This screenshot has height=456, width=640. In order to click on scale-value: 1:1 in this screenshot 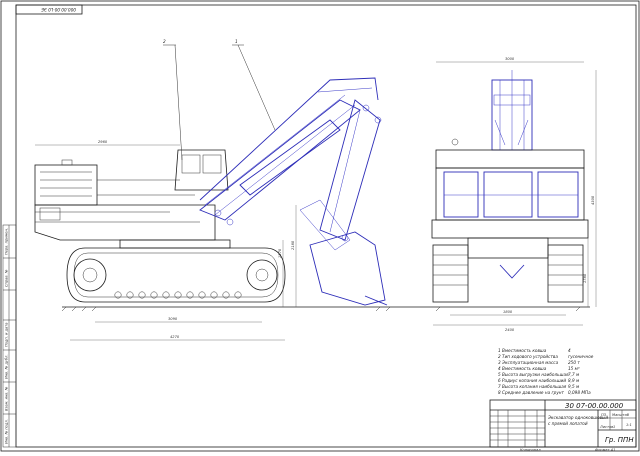, I will do `click(629, 425)`.